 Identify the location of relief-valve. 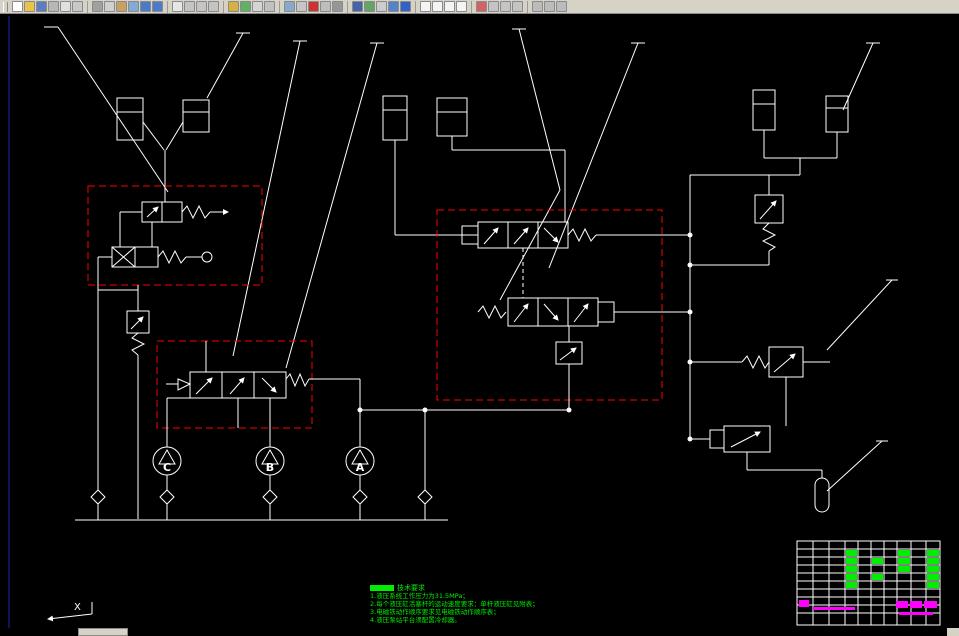
(737, 220).